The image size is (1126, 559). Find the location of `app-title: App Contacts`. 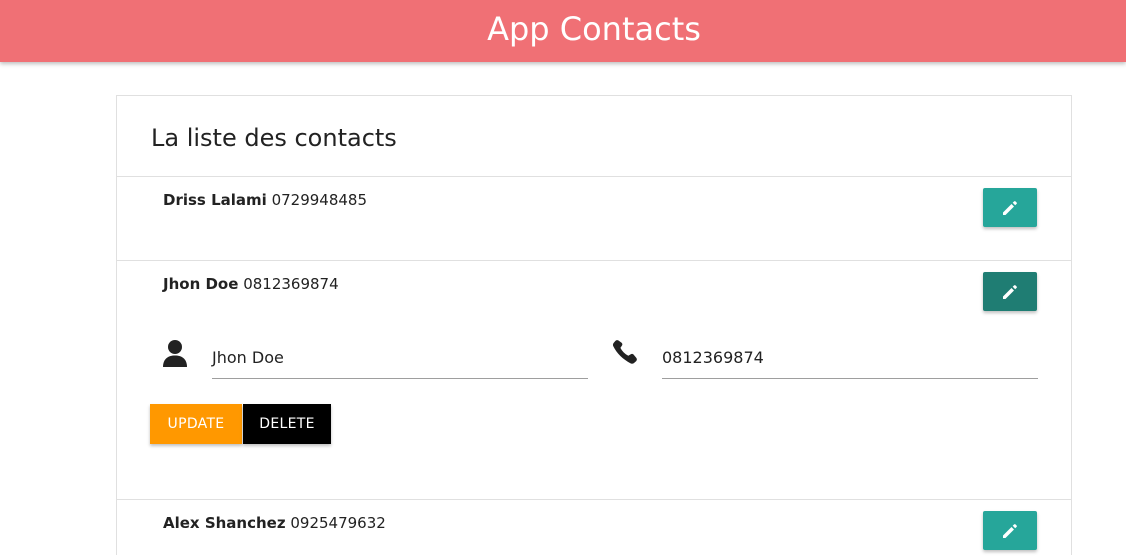

app-title: App Contacts is located at coordinates (563, 29).